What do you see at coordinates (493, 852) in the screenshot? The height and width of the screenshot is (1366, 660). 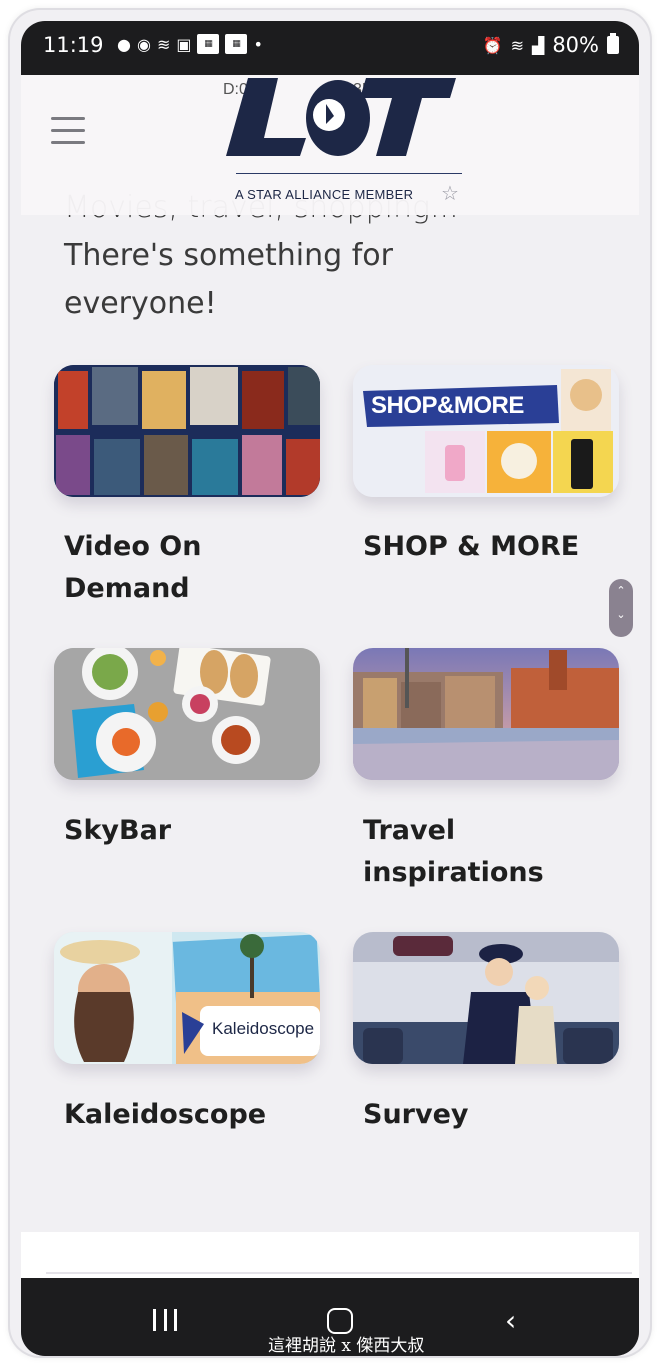 I see `travel-inspirations-label: Travel inspirations` at bounding box center [493, 852].